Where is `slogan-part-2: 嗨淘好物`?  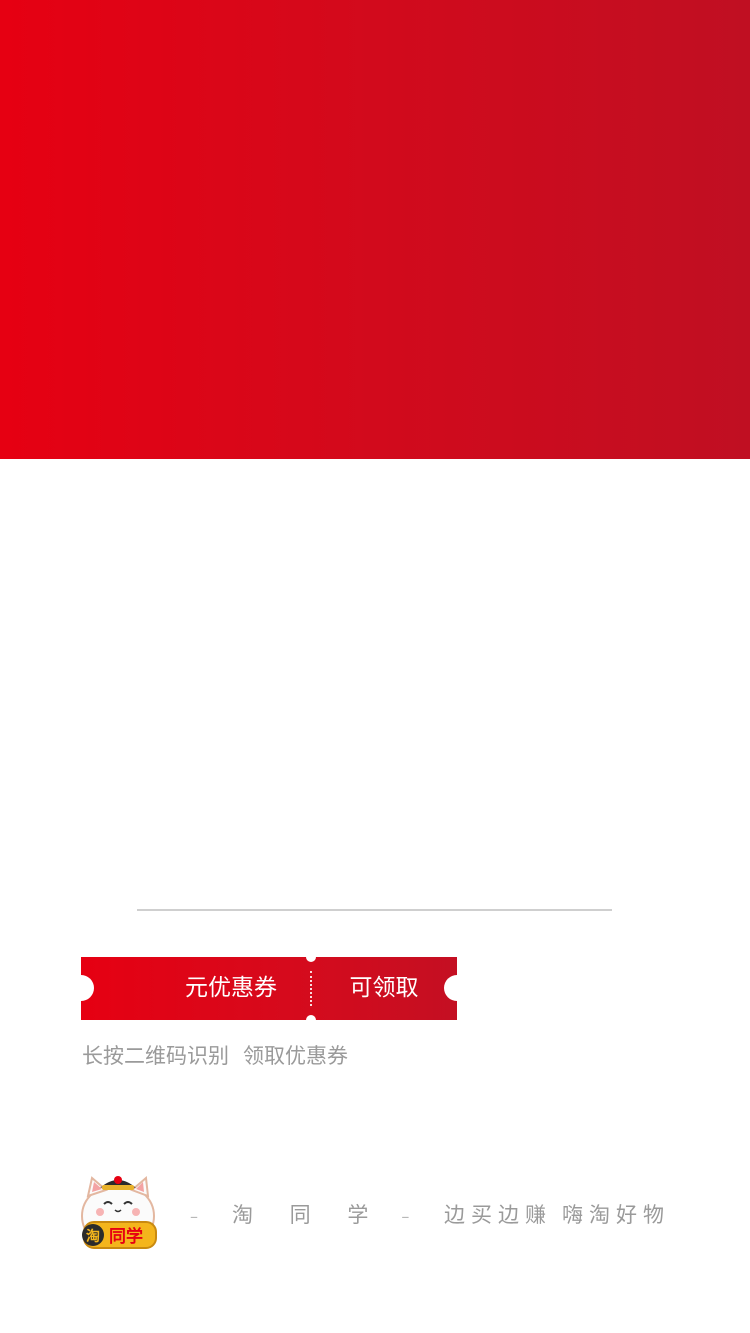 slogan-part-2: 嗨淘好物 is located at coordinates (616, 1215).